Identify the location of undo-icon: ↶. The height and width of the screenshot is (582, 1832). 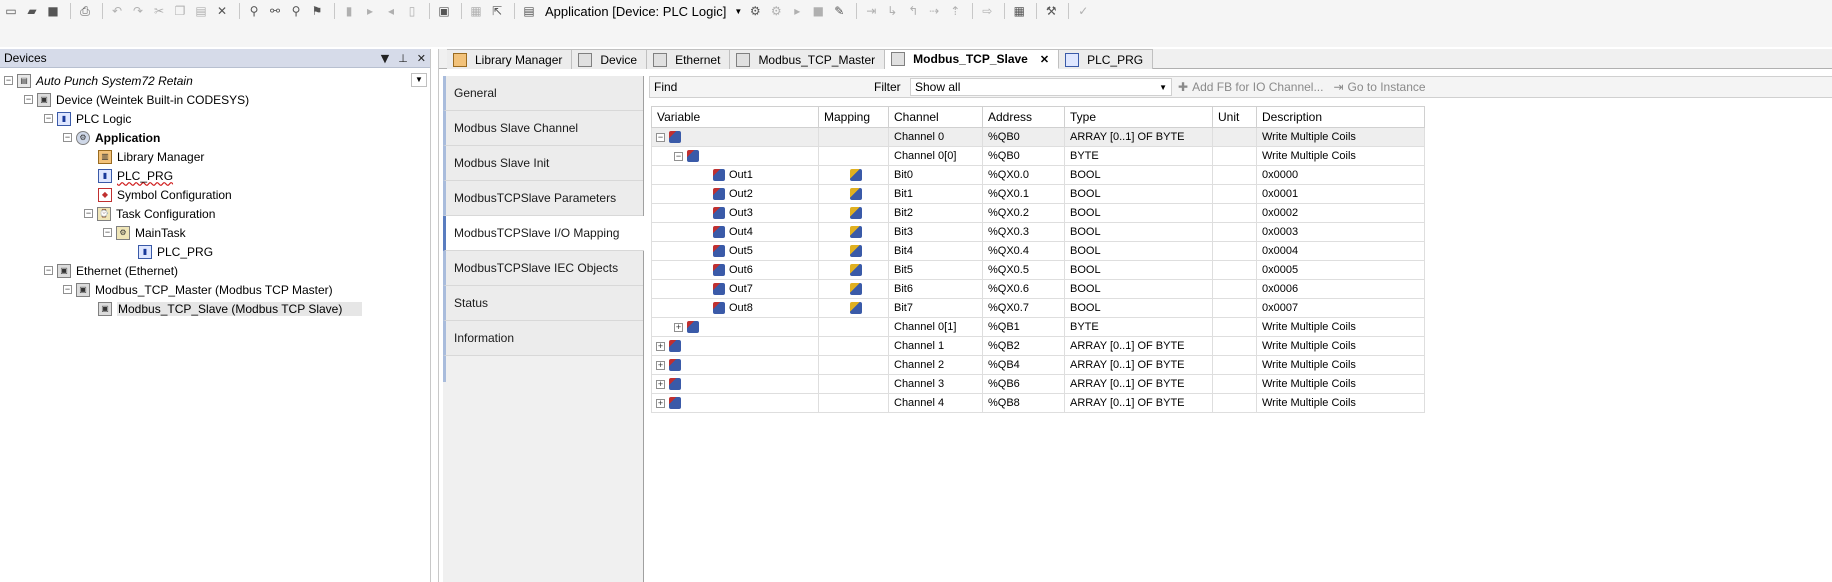
(117, 11).